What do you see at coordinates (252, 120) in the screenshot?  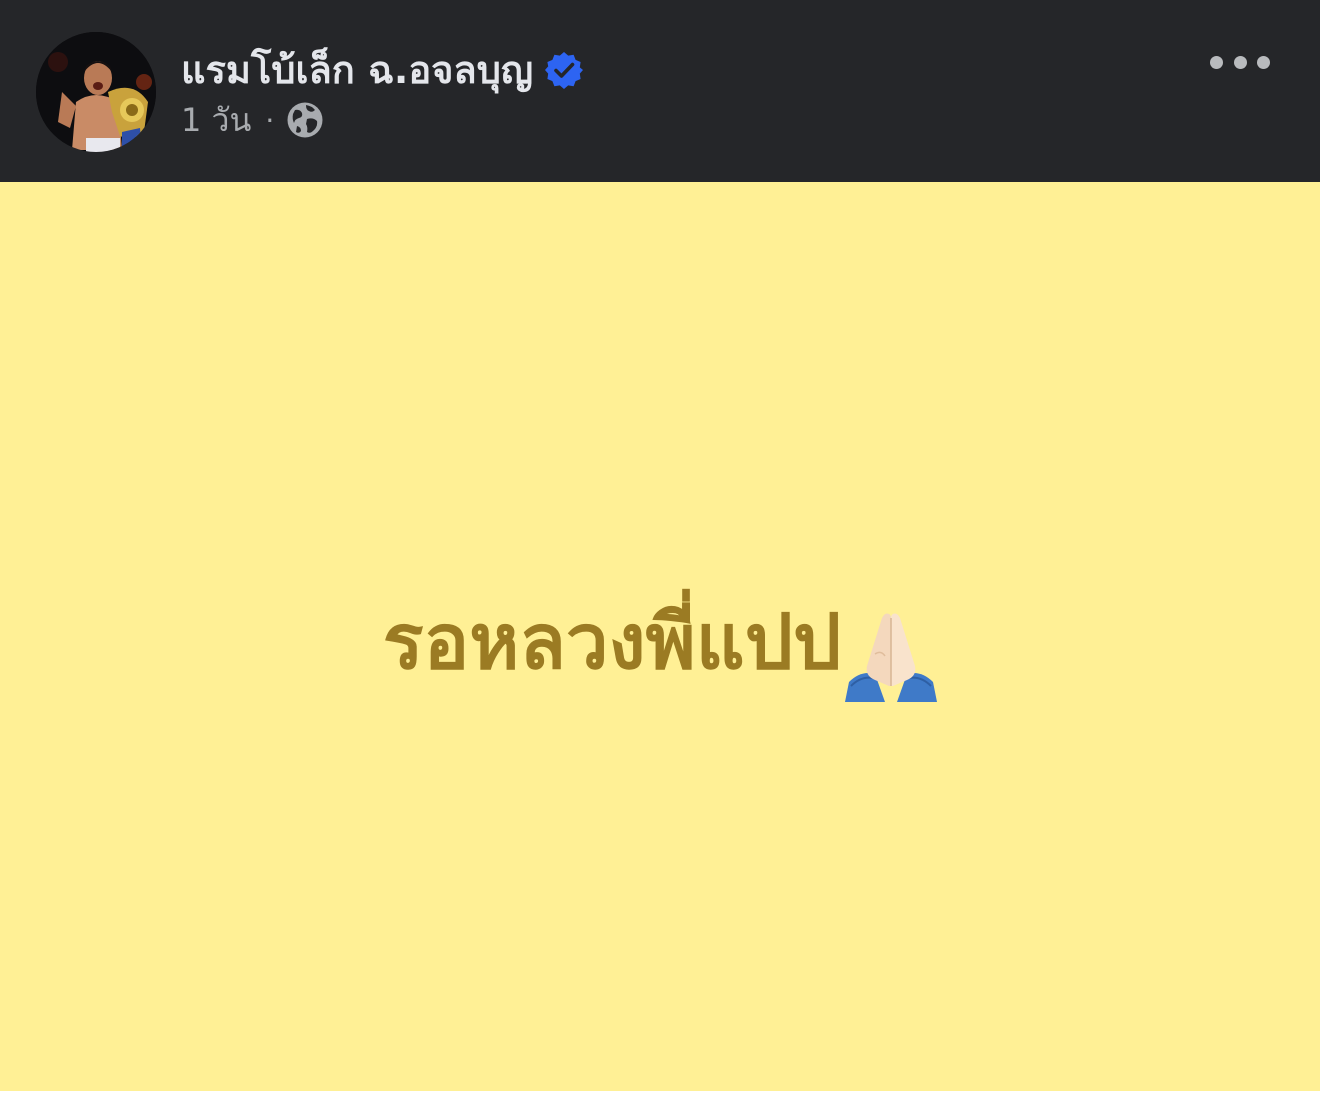 I see `post-meta: 1 วัน ·` at bounding box center [252, 120].